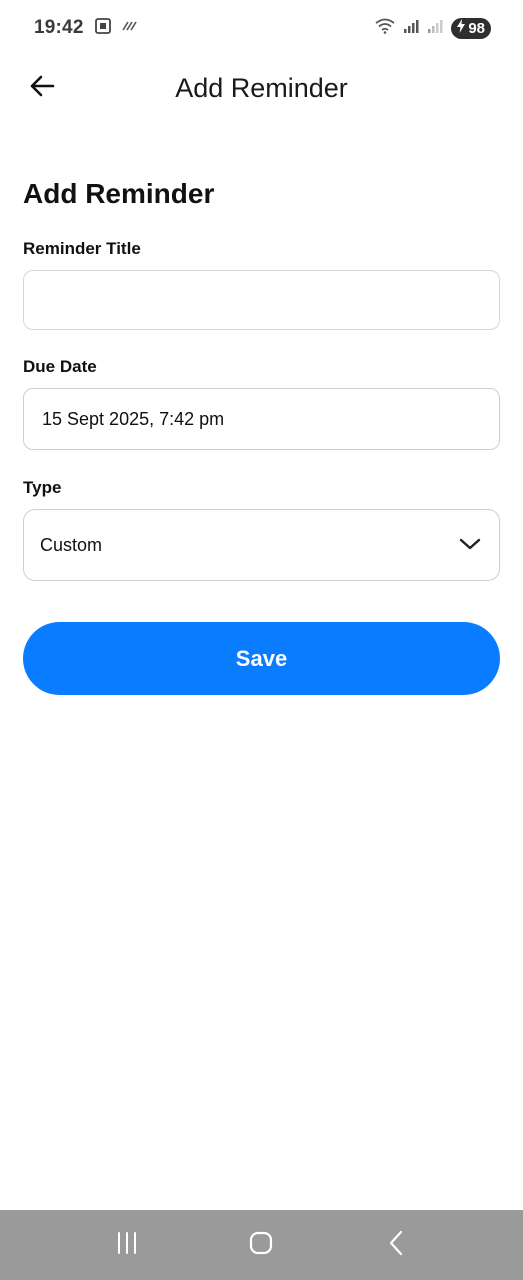 The width and height of the screenshot is (523, 1280). What do you see at coordinates (261, 300) in the screenshot?
I see `reminder-title-input` at bounding box center [261, 300].